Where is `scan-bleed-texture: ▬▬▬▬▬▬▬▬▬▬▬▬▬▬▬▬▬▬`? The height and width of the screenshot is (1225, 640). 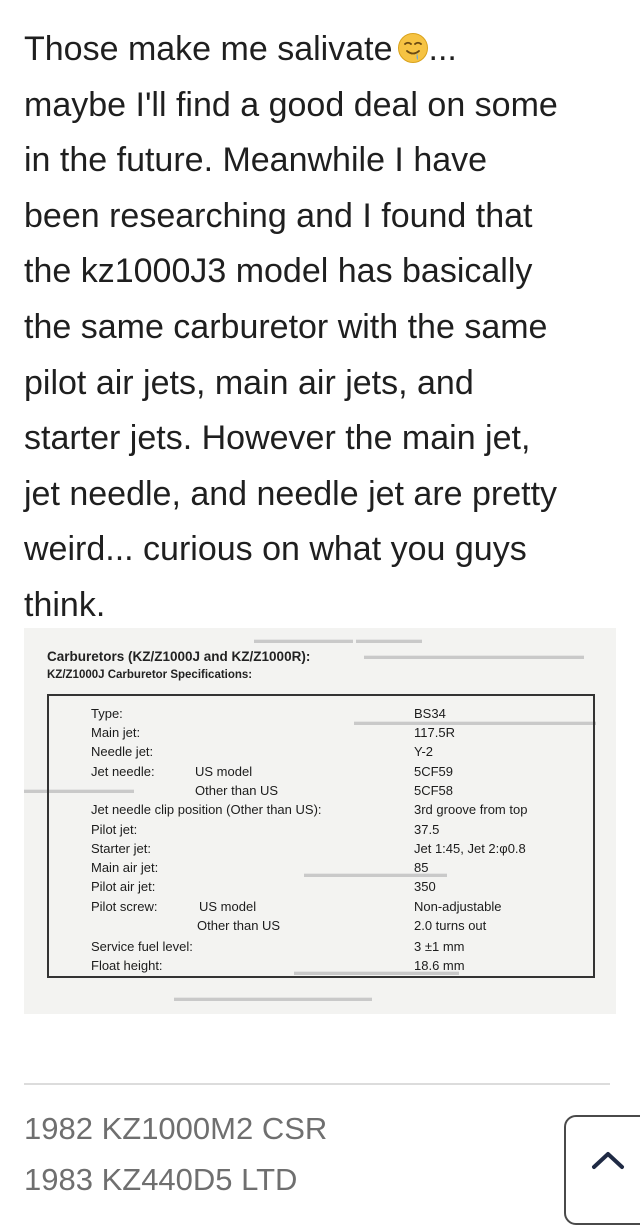
scan-bleed-texture: ▬▬▬▬▬▬▬▬▬▬▬▬▬▬▬▬▬▬ is located at coordinates (273, 998).